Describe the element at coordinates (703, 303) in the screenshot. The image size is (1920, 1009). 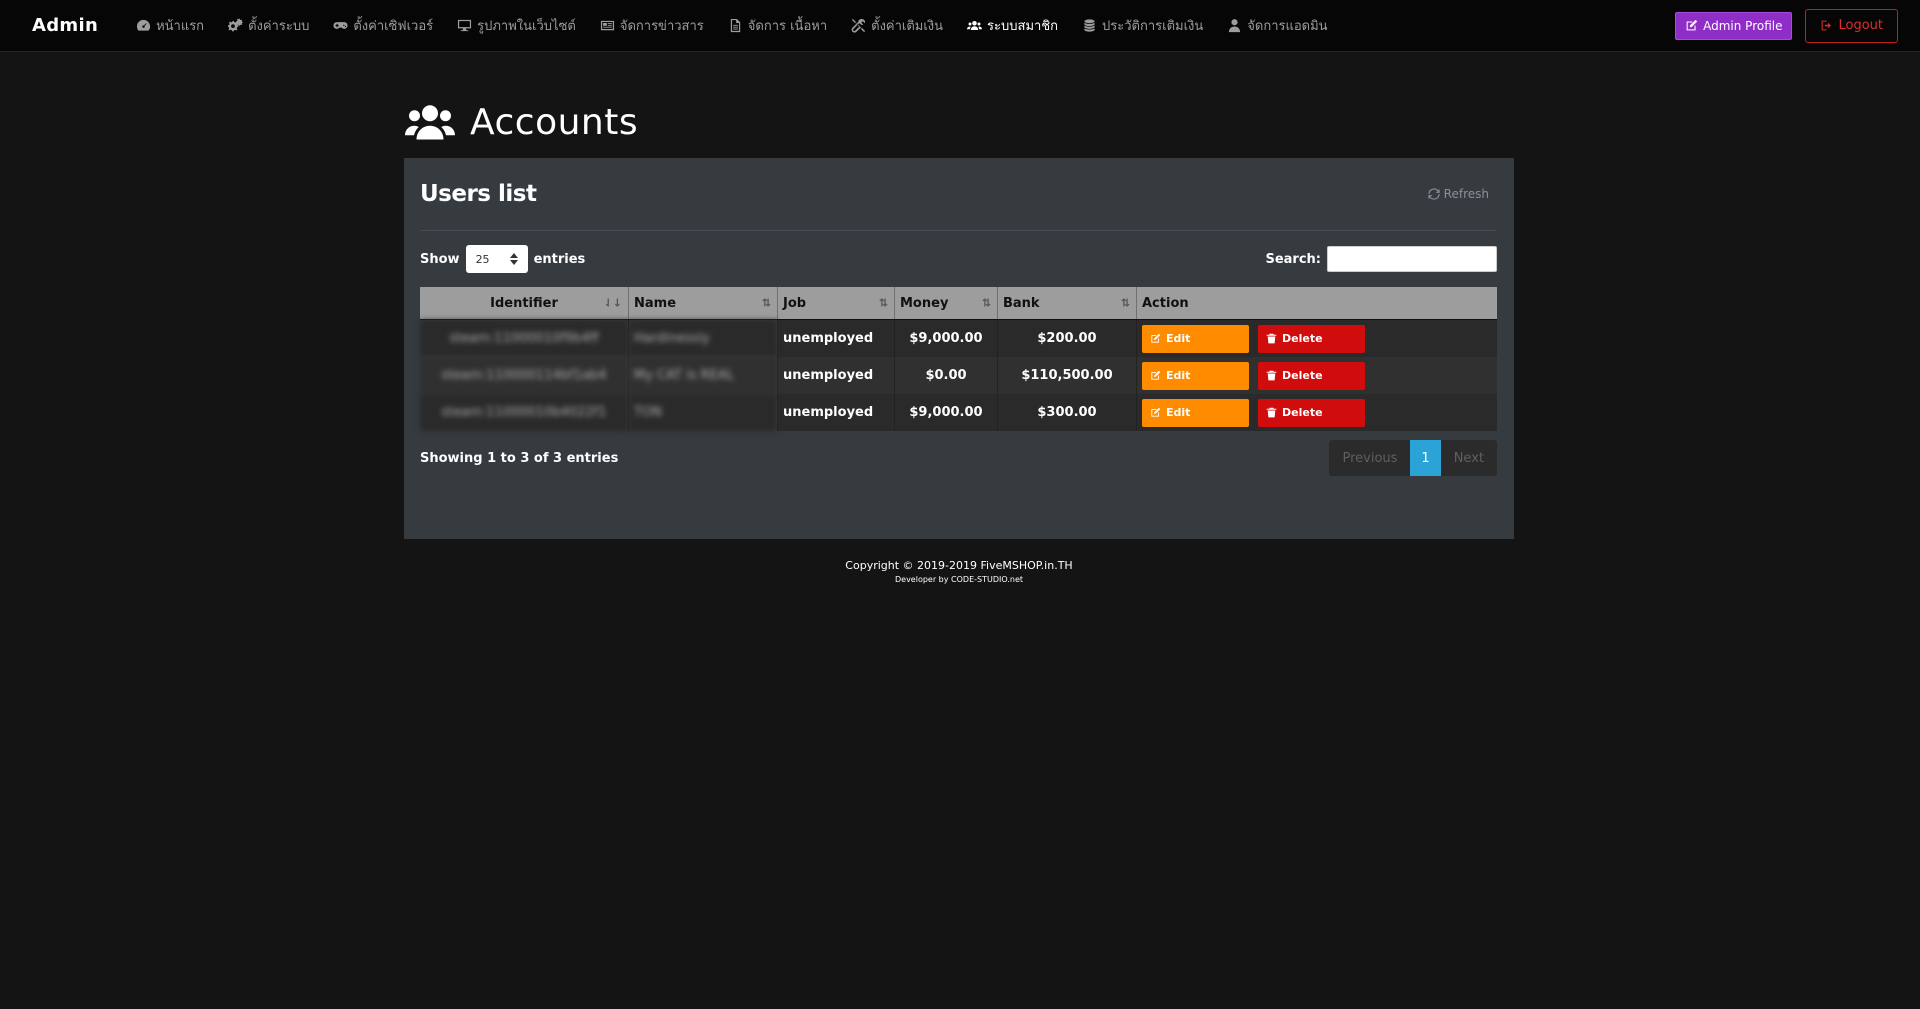
I see `column-name: Name ⇅` at that location.